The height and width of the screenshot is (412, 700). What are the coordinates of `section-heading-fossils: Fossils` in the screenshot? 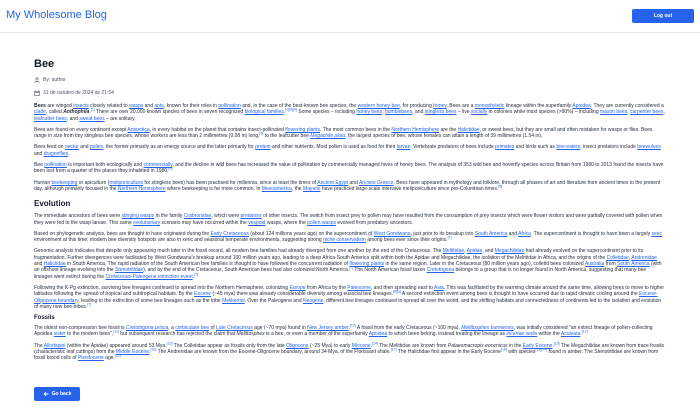 It's located at (44, 318).